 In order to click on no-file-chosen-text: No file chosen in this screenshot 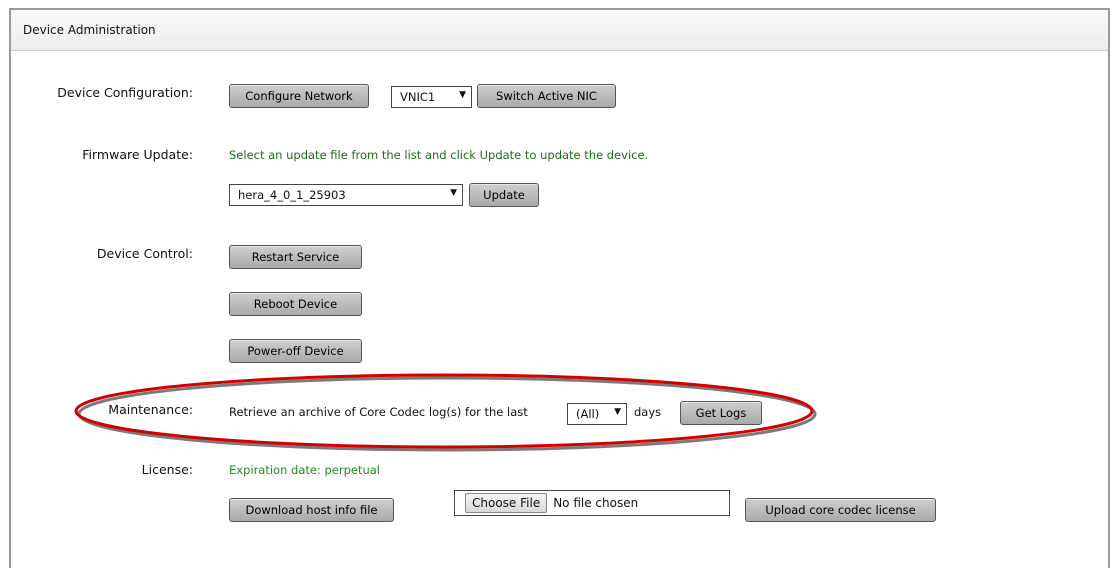, I will do `click(596, 503)`.